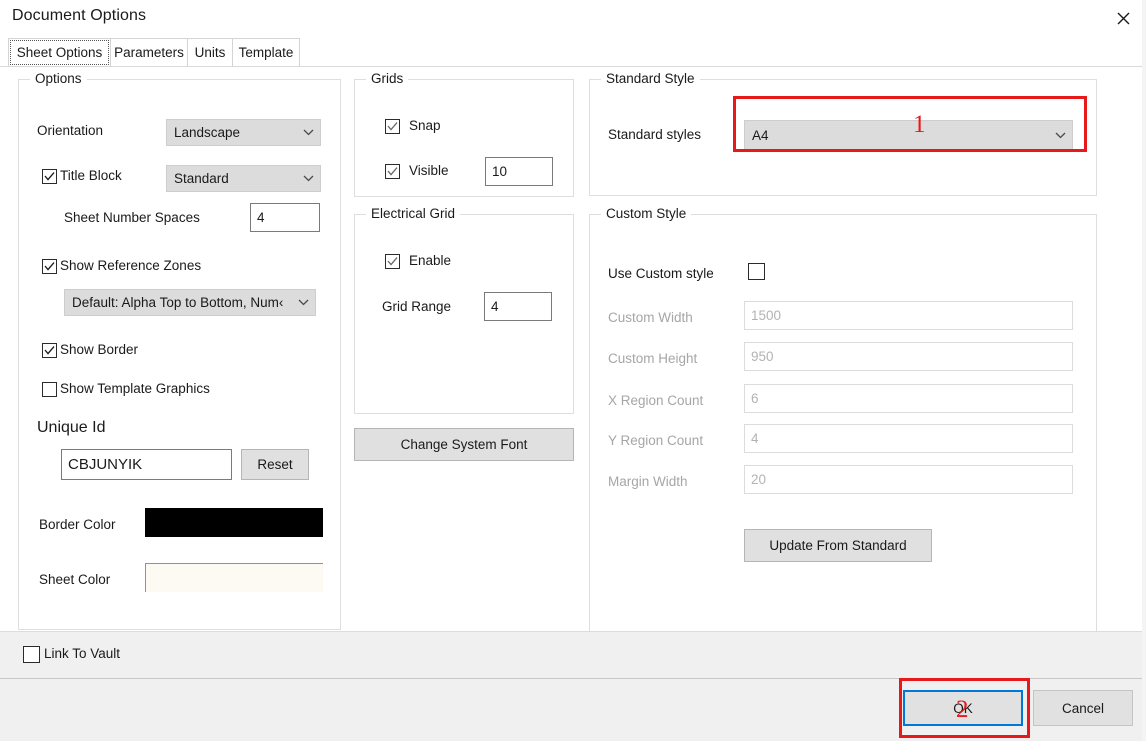  I want to click on x-region-count-label: X Region Count, so click(656, 400).